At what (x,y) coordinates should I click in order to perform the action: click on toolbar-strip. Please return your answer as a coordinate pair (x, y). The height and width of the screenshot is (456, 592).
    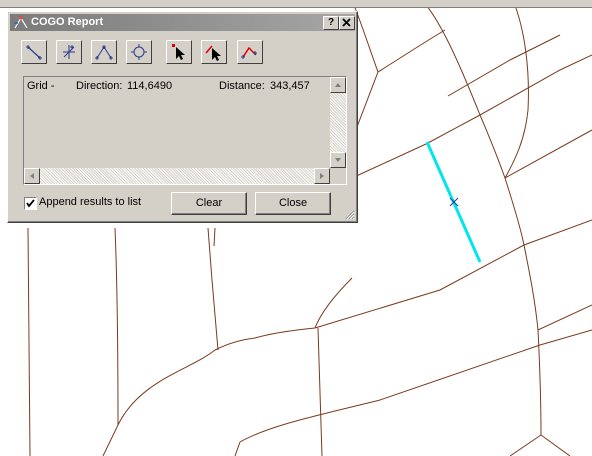
    Looking at the image, I should click on (296, 4).